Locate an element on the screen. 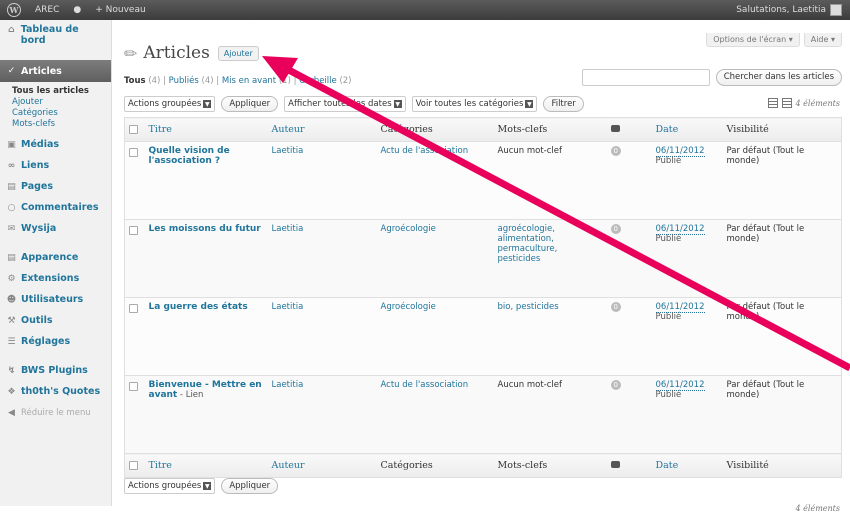  menu-comments: ○ Commentaires is located at coordinates (55, 207).